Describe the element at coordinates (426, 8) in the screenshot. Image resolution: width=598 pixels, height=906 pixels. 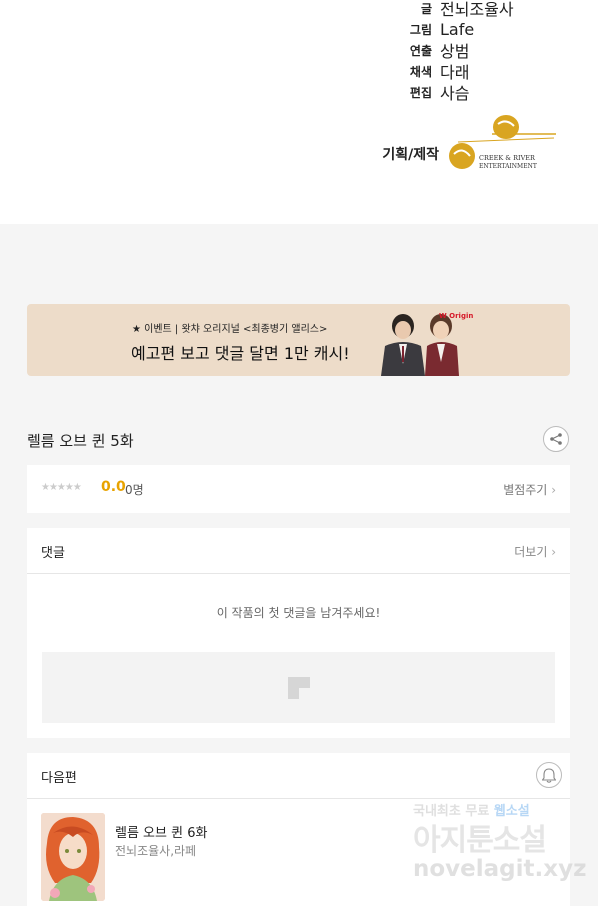
I see `credit-role: 글` at that location.